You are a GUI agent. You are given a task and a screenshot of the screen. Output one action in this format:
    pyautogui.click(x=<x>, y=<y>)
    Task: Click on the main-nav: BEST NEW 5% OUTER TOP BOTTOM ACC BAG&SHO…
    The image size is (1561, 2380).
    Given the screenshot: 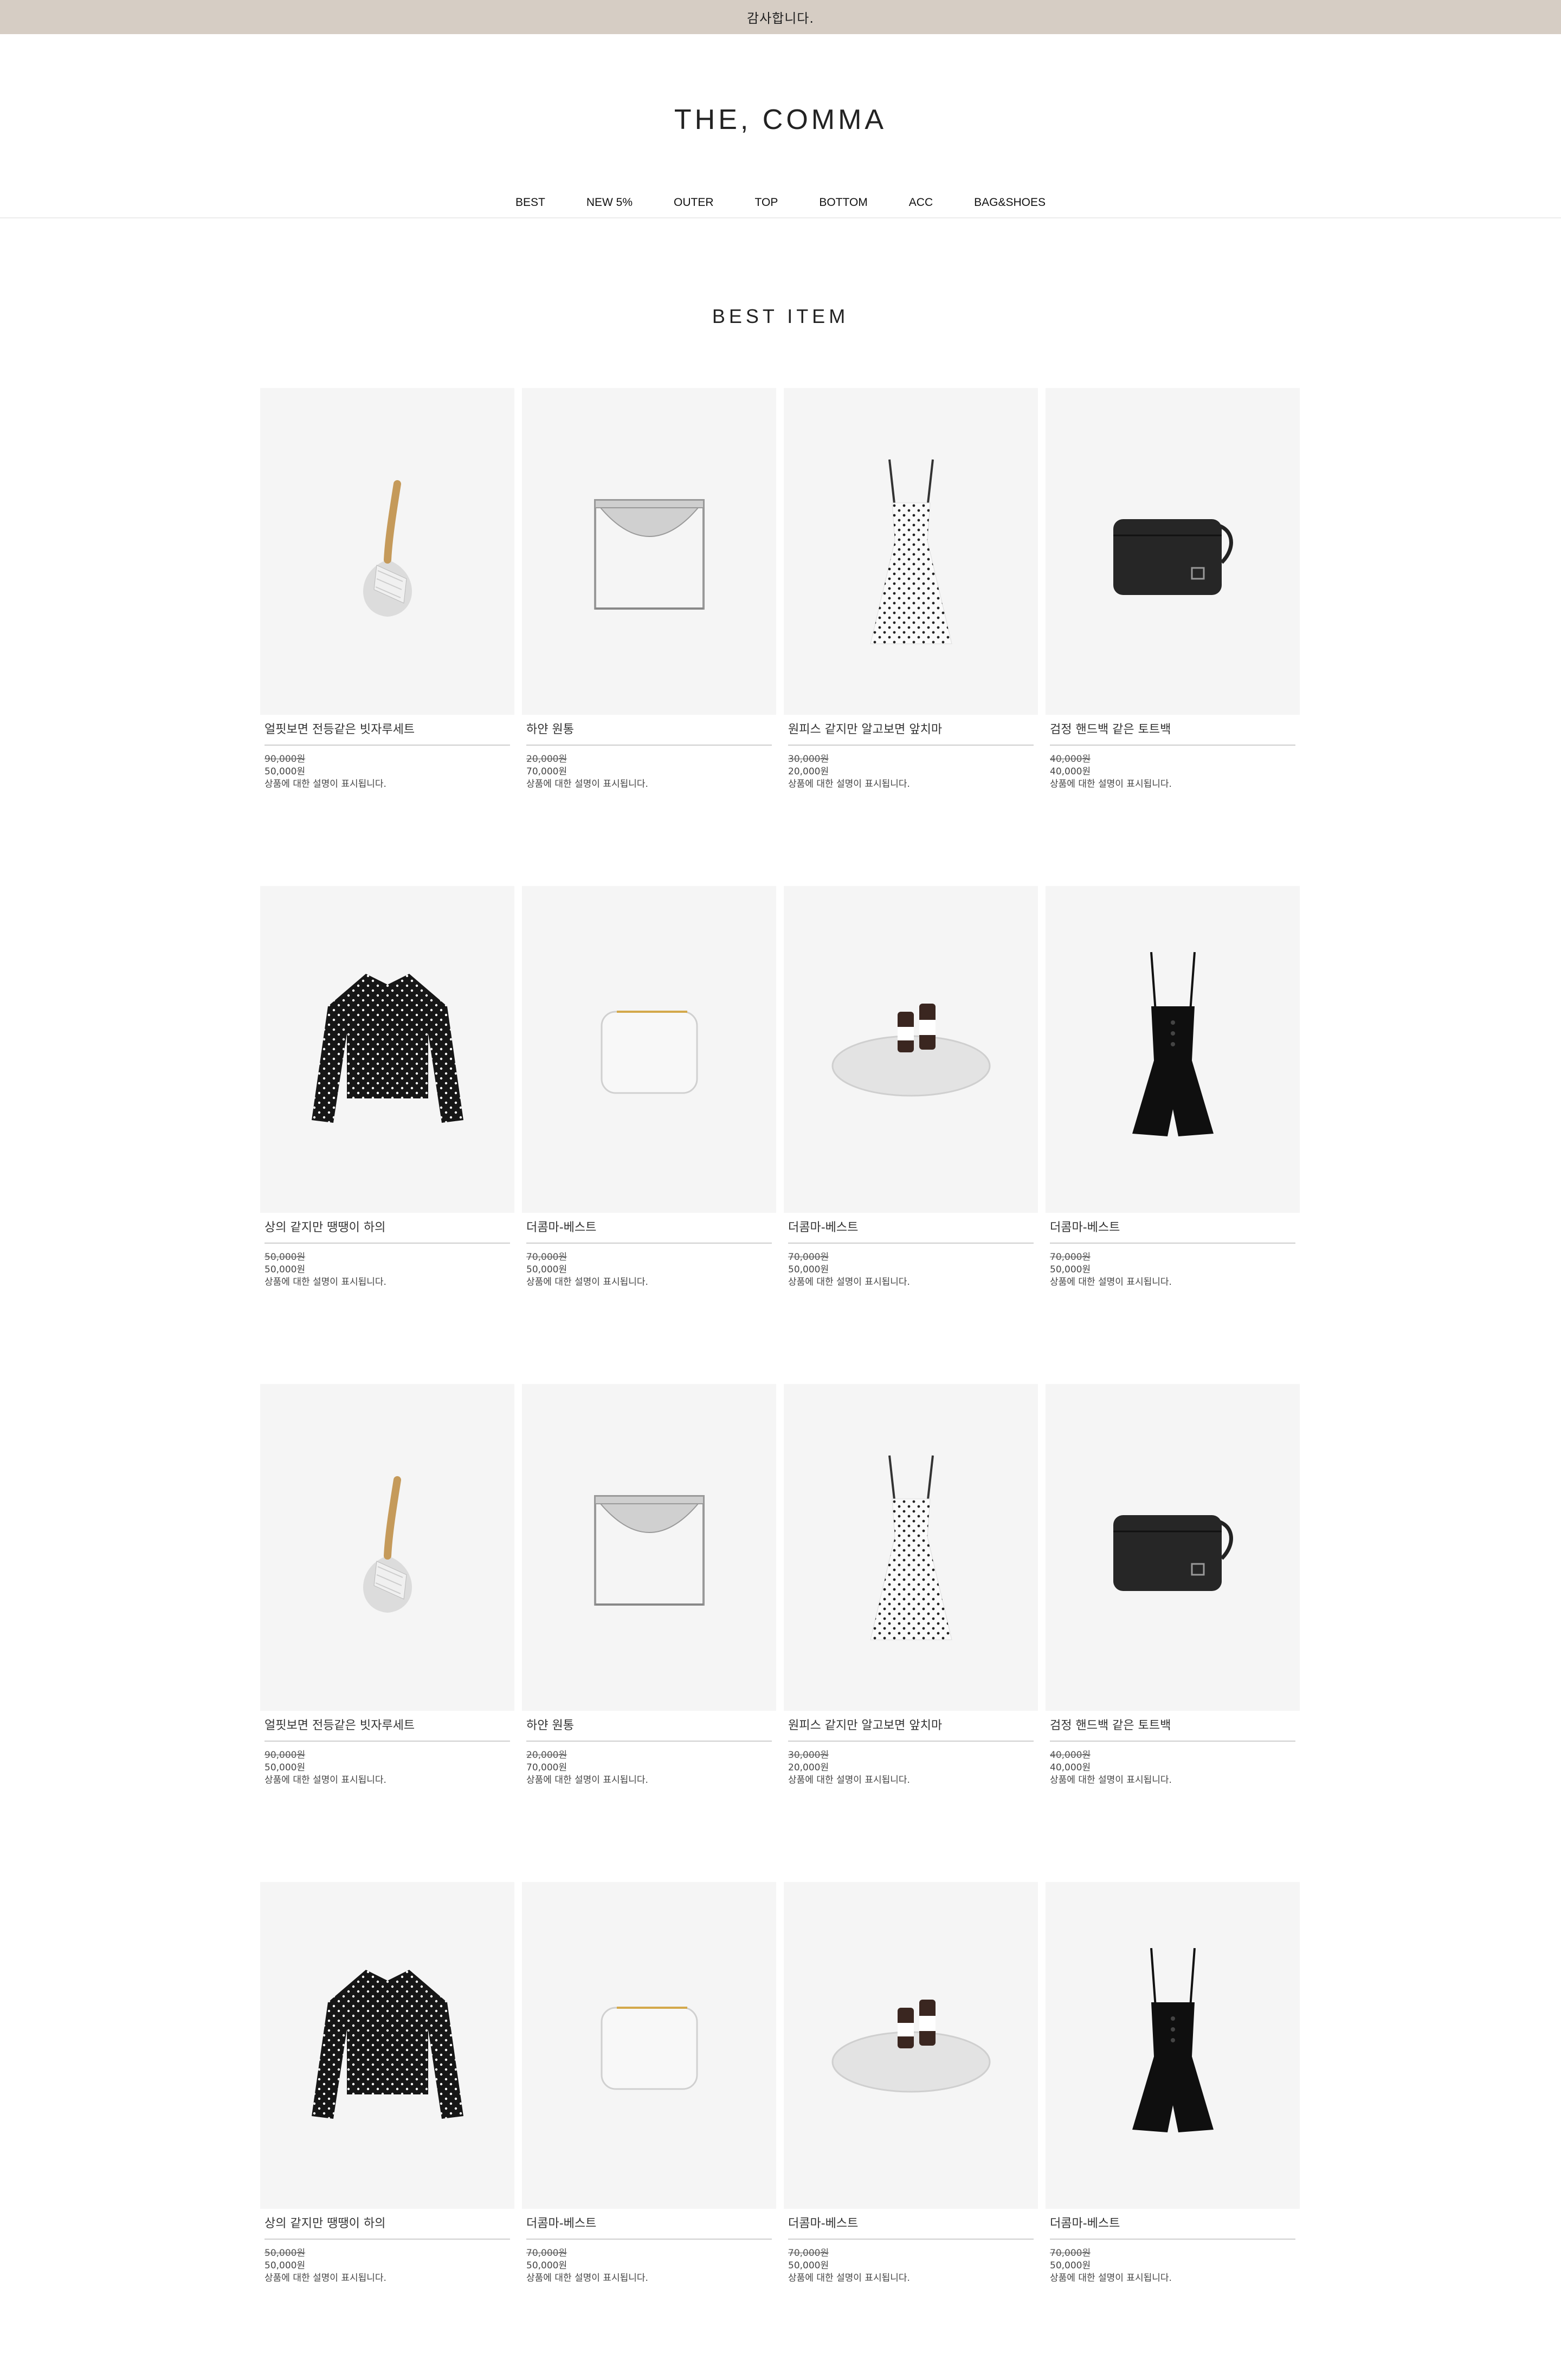 What is the action you would take?
    pyautogui.click(x=780, y=203)
    